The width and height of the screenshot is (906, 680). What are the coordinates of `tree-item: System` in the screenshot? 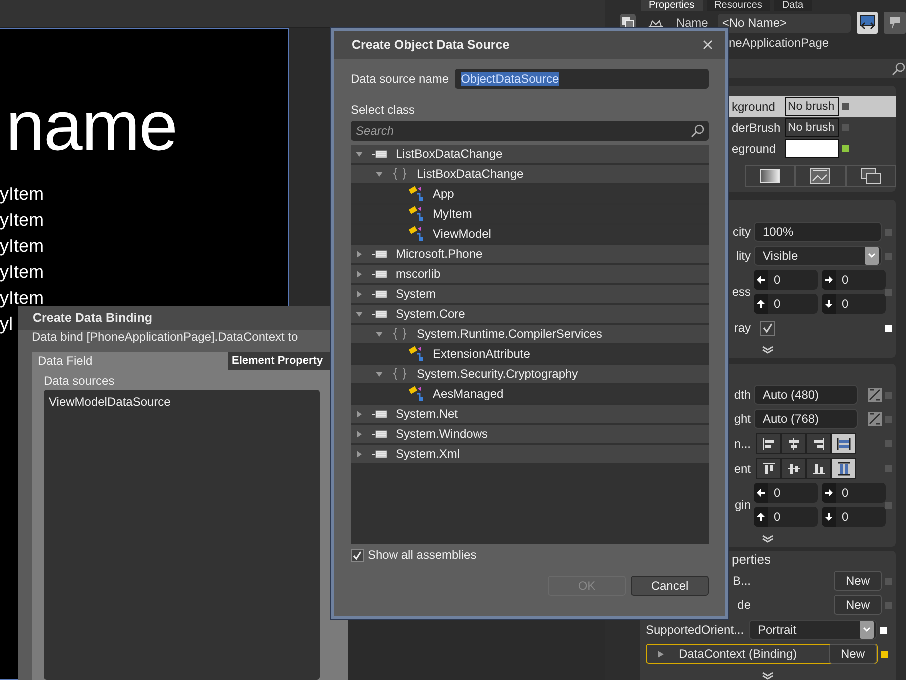 It's located at (530, 294).